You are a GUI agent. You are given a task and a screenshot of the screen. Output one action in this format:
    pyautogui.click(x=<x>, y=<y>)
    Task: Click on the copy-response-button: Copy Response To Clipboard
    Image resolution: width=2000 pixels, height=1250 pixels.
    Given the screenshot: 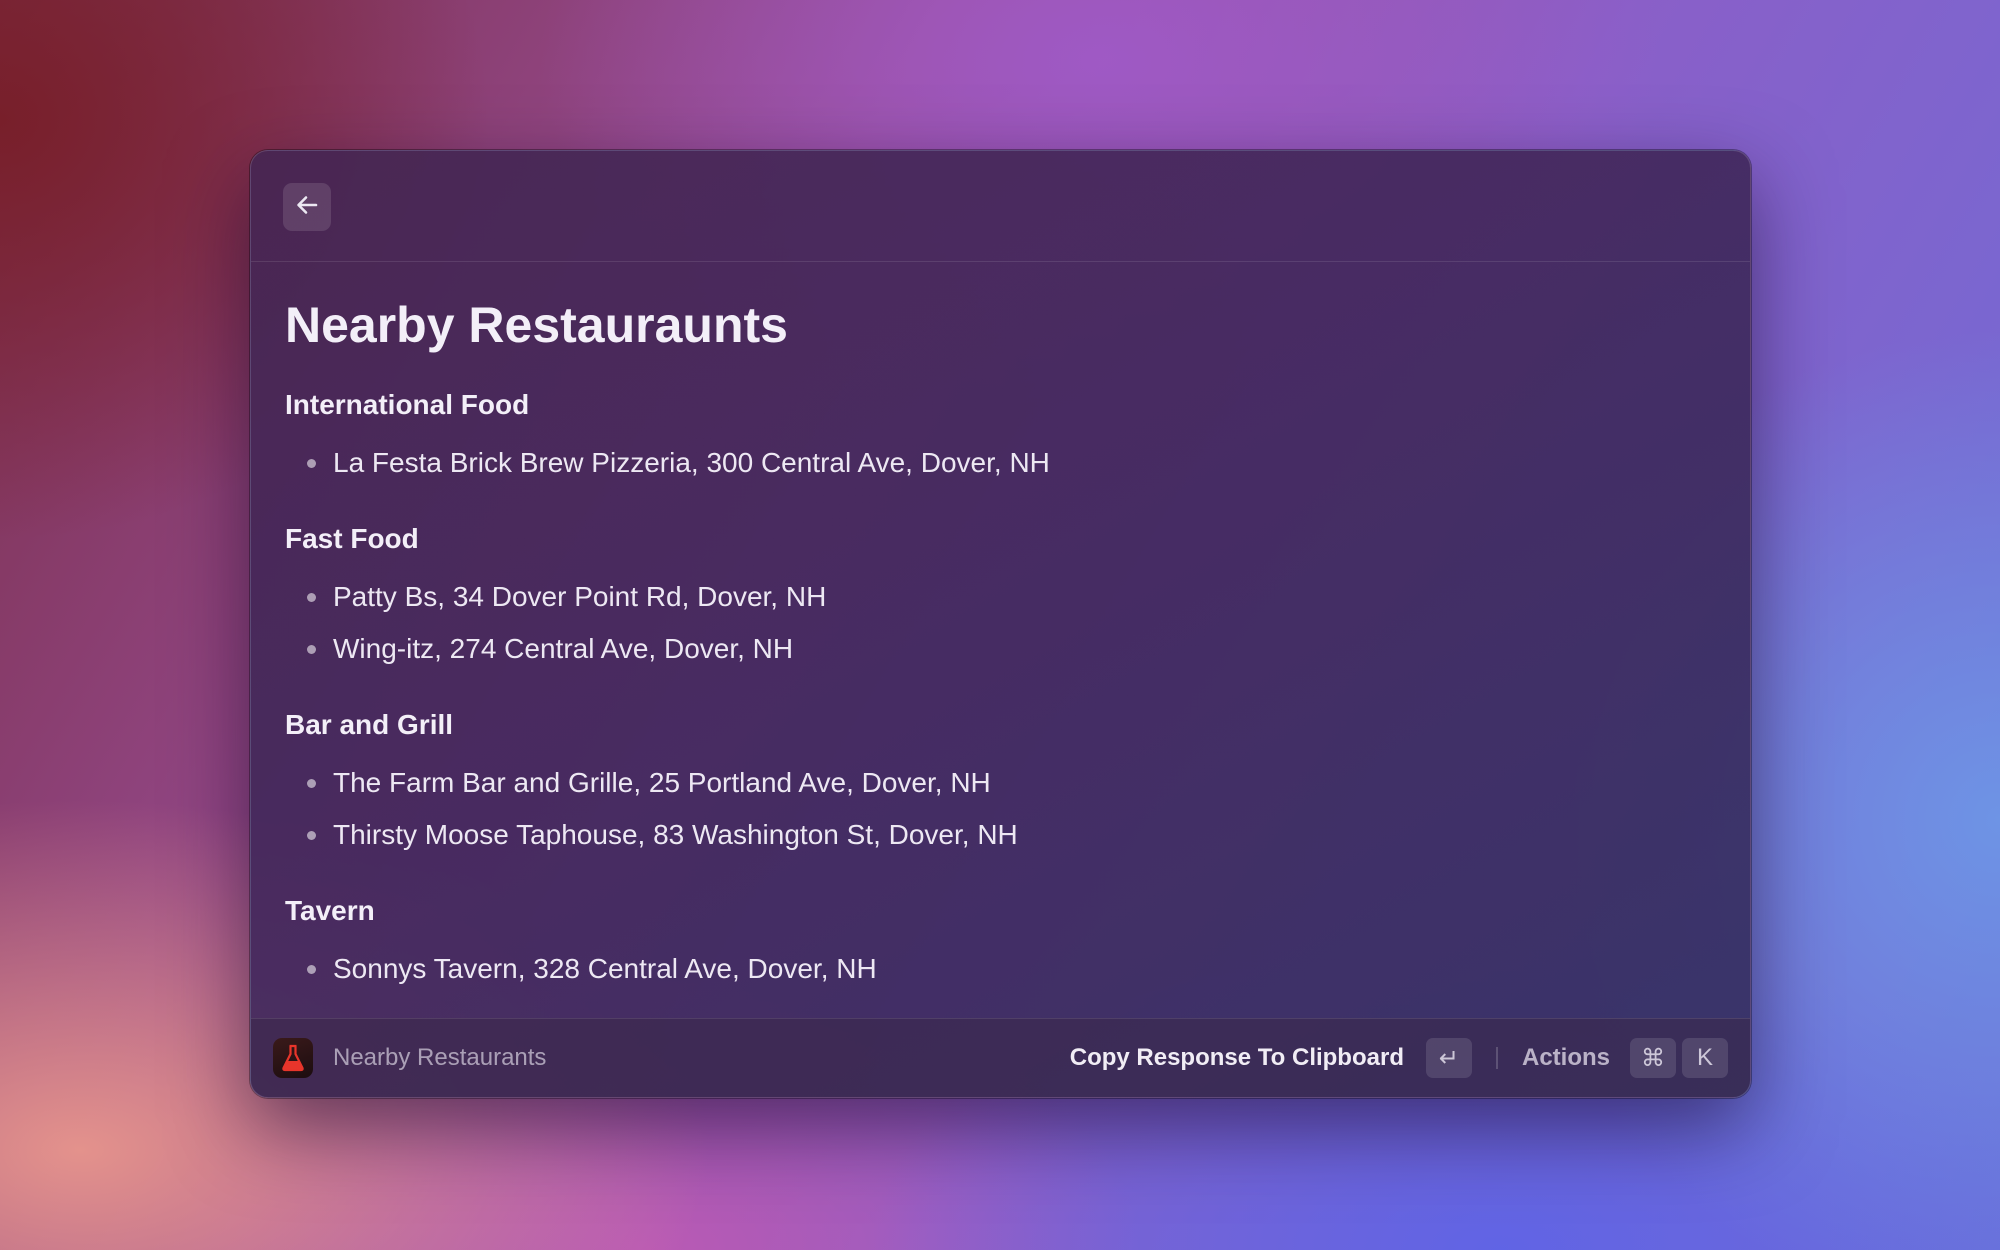 What is the action you would take?
    pyautogui.click(x=1237, y=1058)
    